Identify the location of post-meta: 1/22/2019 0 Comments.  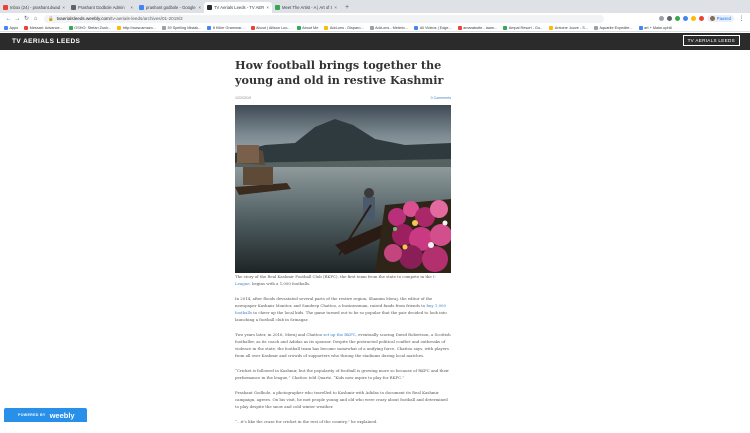
(343, 98).